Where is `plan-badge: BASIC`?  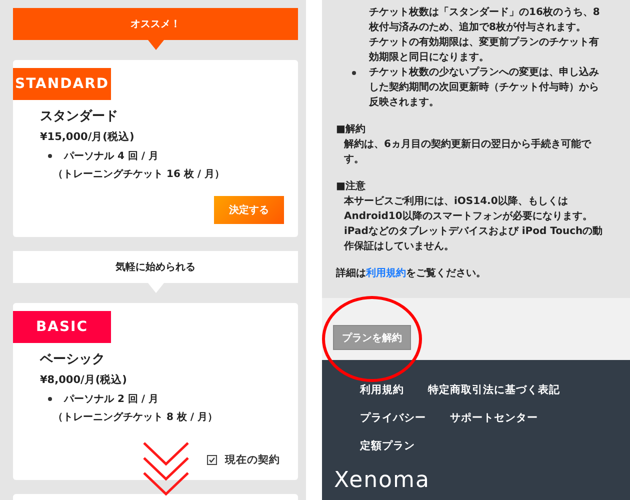 plan-badge: BASIC is located at coordinates (62, 327).